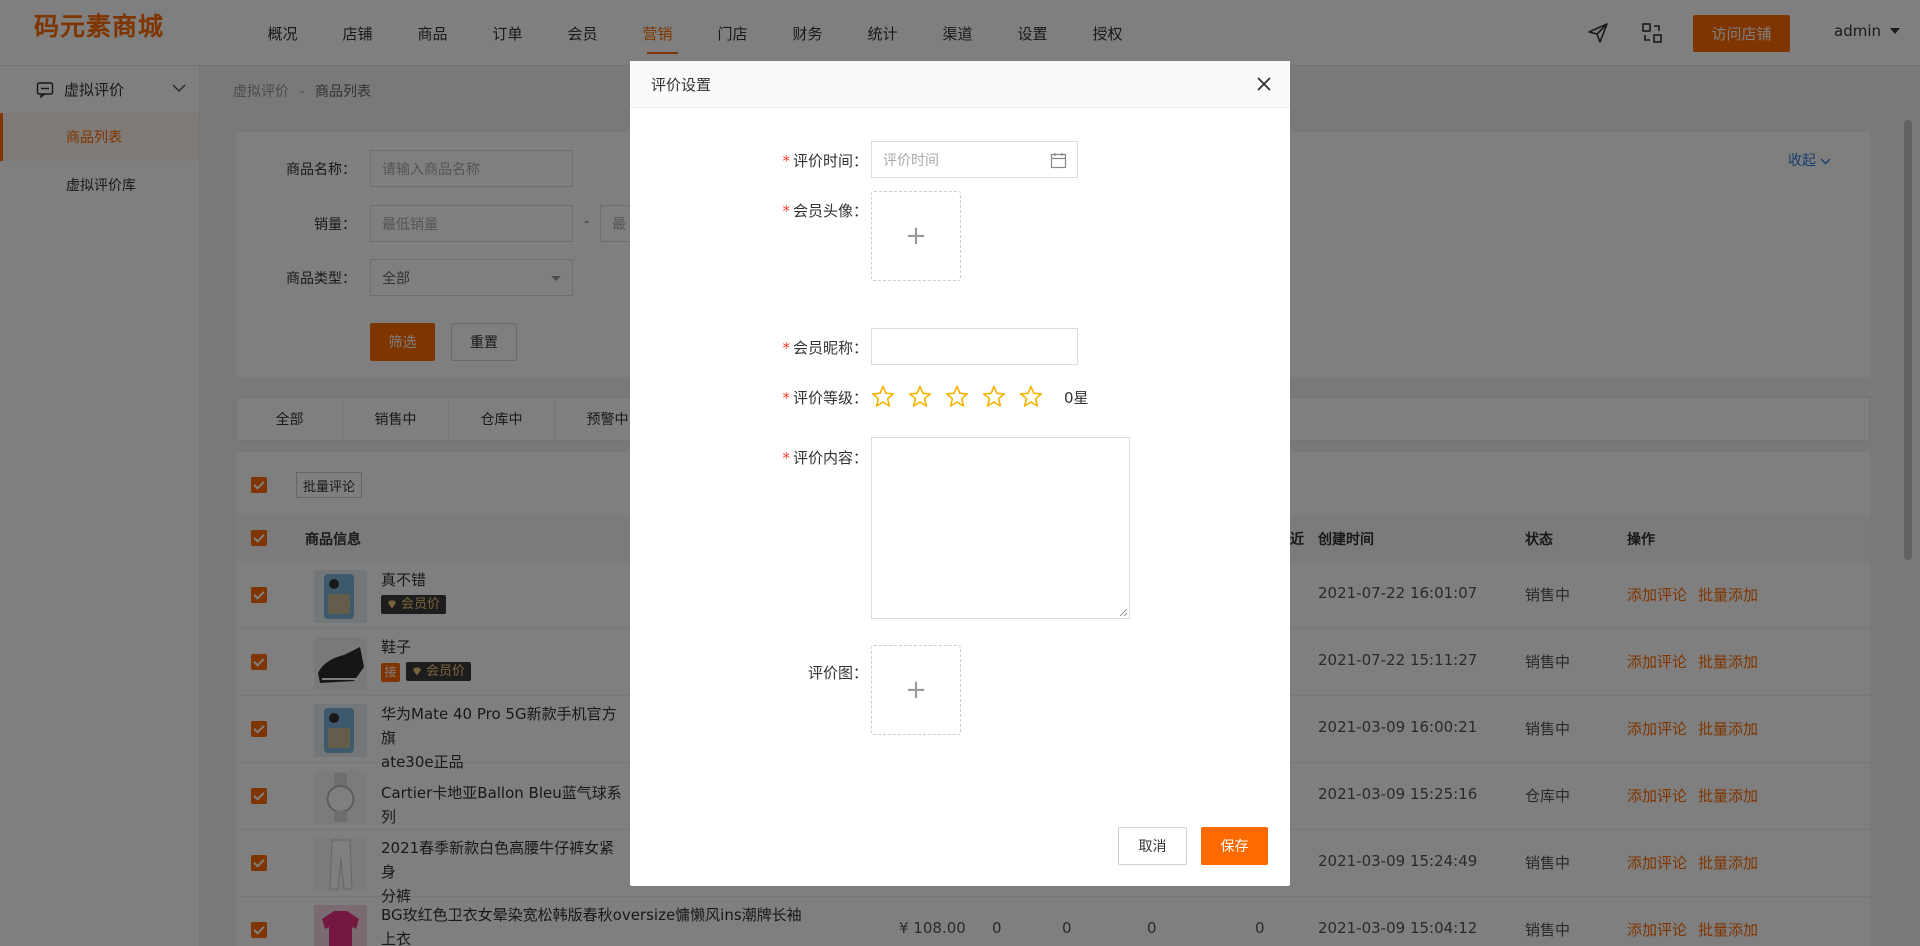  I want to click on review-images-upload: +, so click(916, 690).